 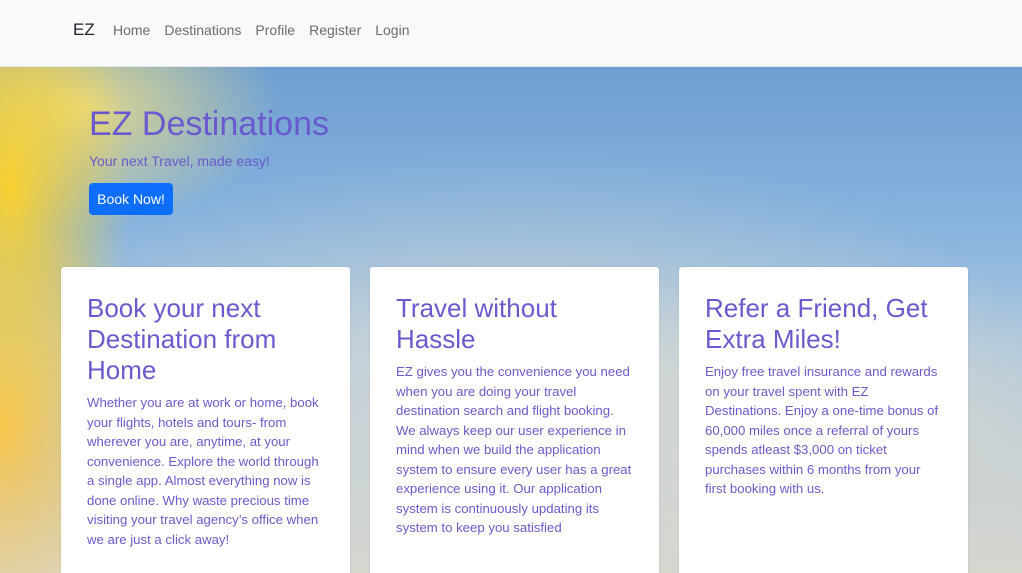 I want to click on nav-link-home: Home, so click(x=131, y=30).